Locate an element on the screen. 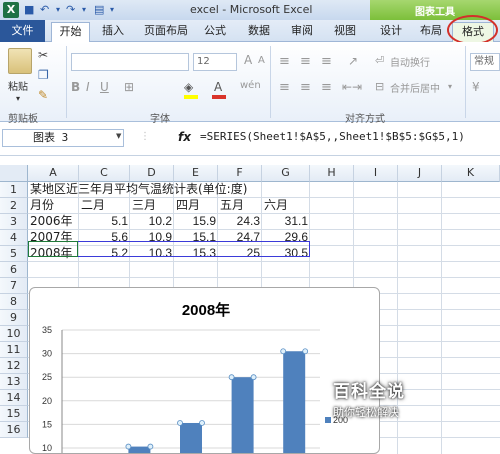  row-header: 15 is located at coordinates (14, 414).